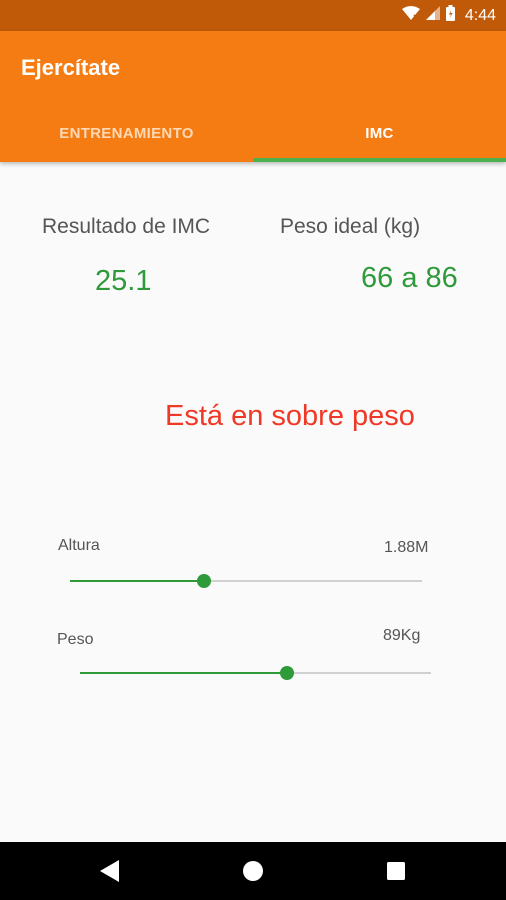 The height and width of the screenshot is (900, 506). What do you see at coordinates (402, 635) in the screenshot?
I see `weight-value: 89Kg` at bounding box center [402, 635].